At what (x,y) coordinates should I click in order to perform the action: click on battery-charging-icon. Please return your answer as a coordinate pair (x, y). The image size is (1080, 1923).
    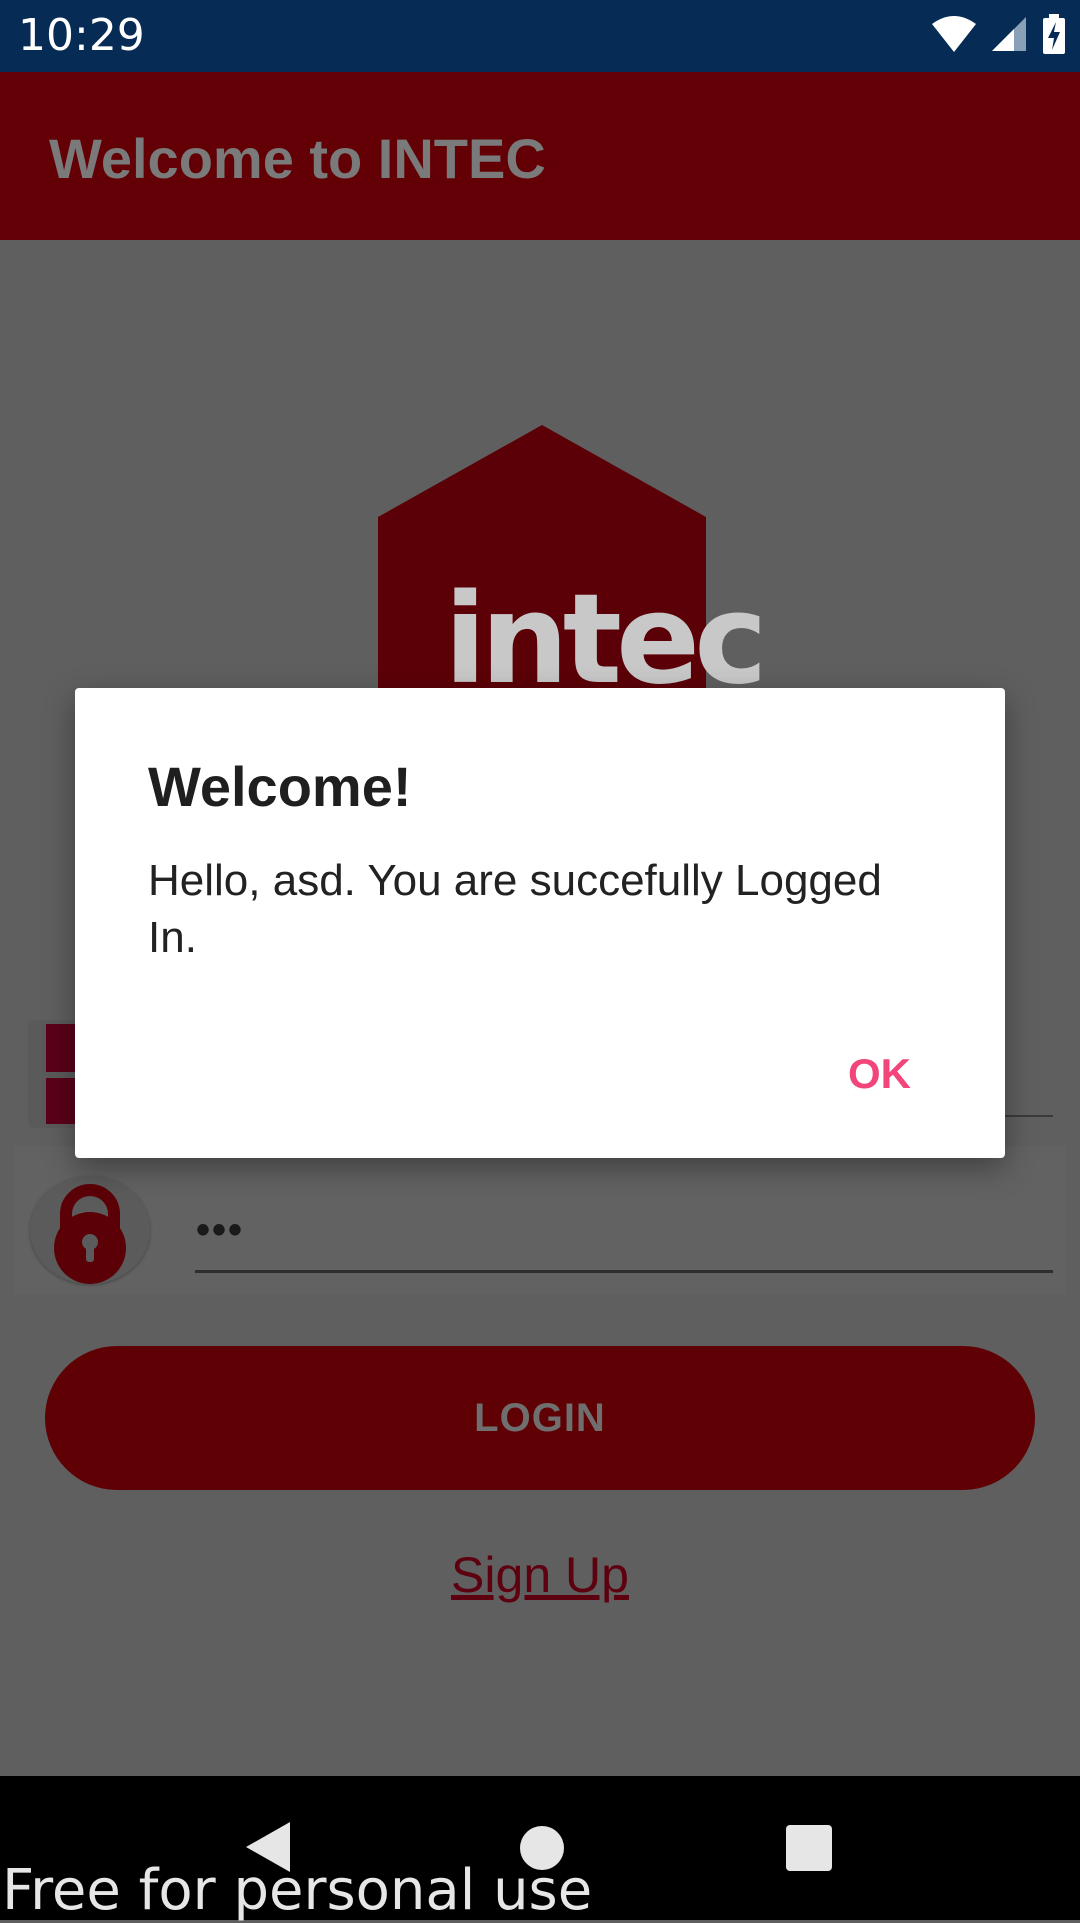
    Looking at the image, I should click on (1054, 36).